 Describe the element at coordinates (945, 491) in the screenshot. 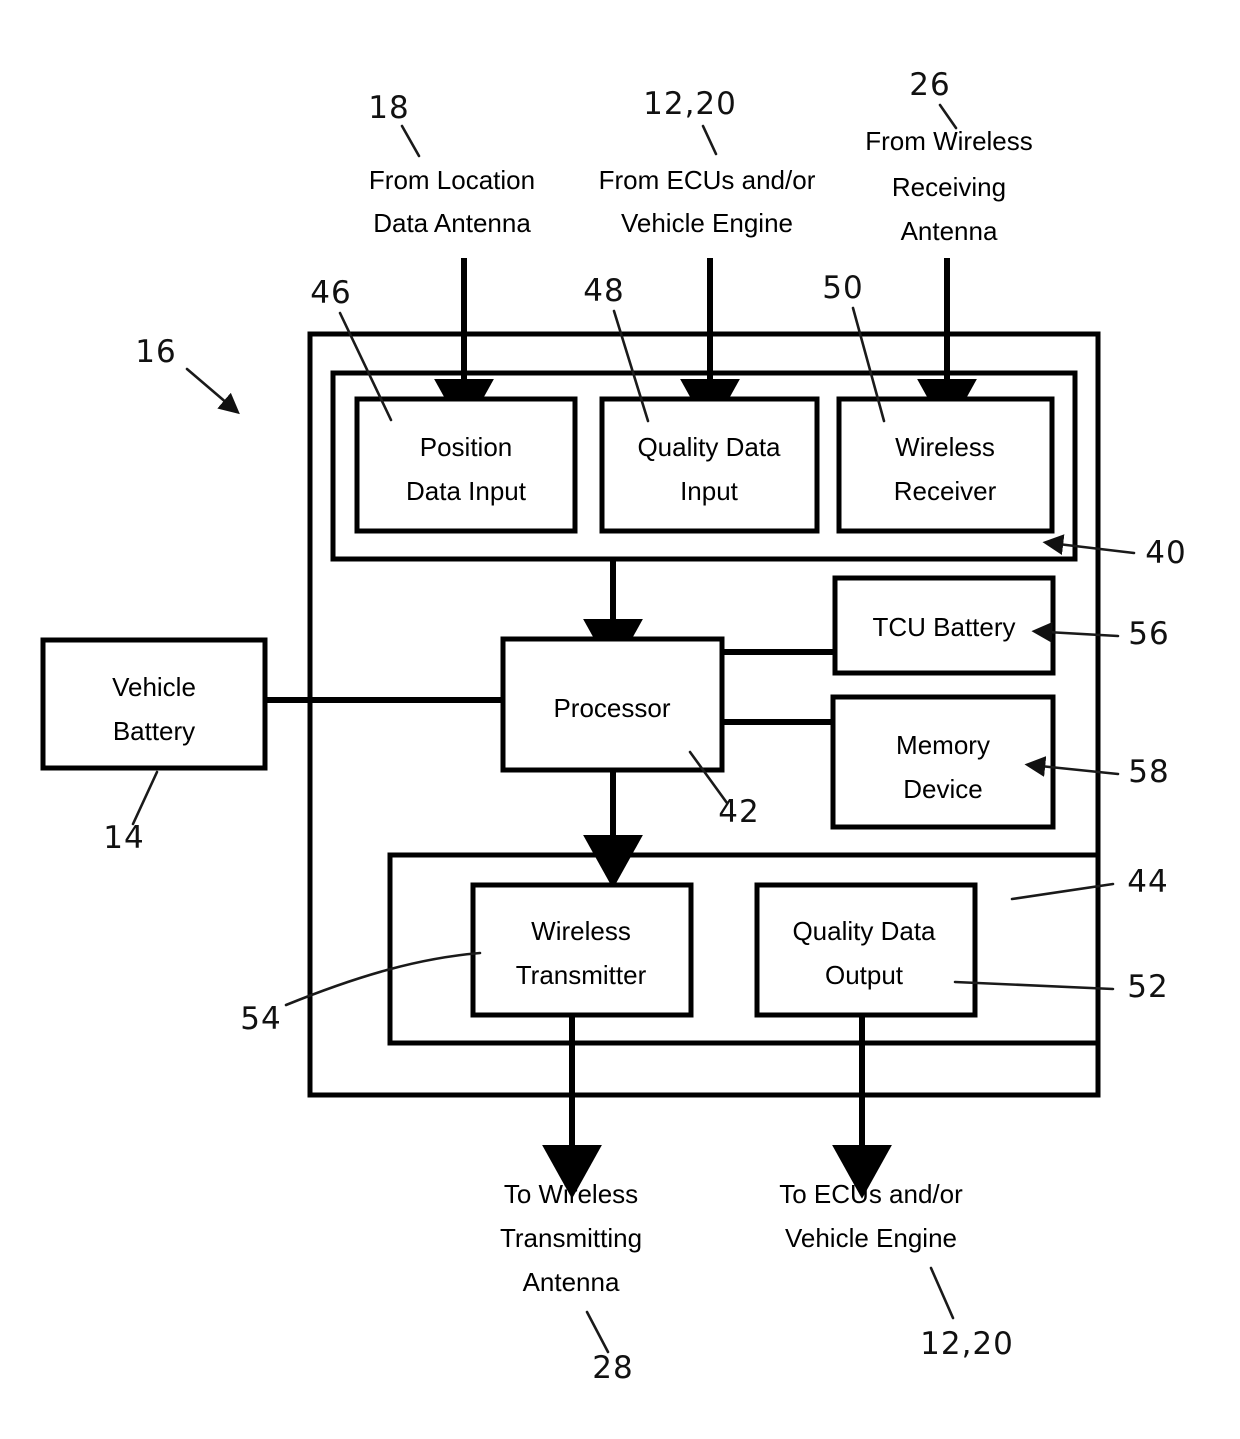

I see `block-wireless-receiver-line2: Receiver` at that location.